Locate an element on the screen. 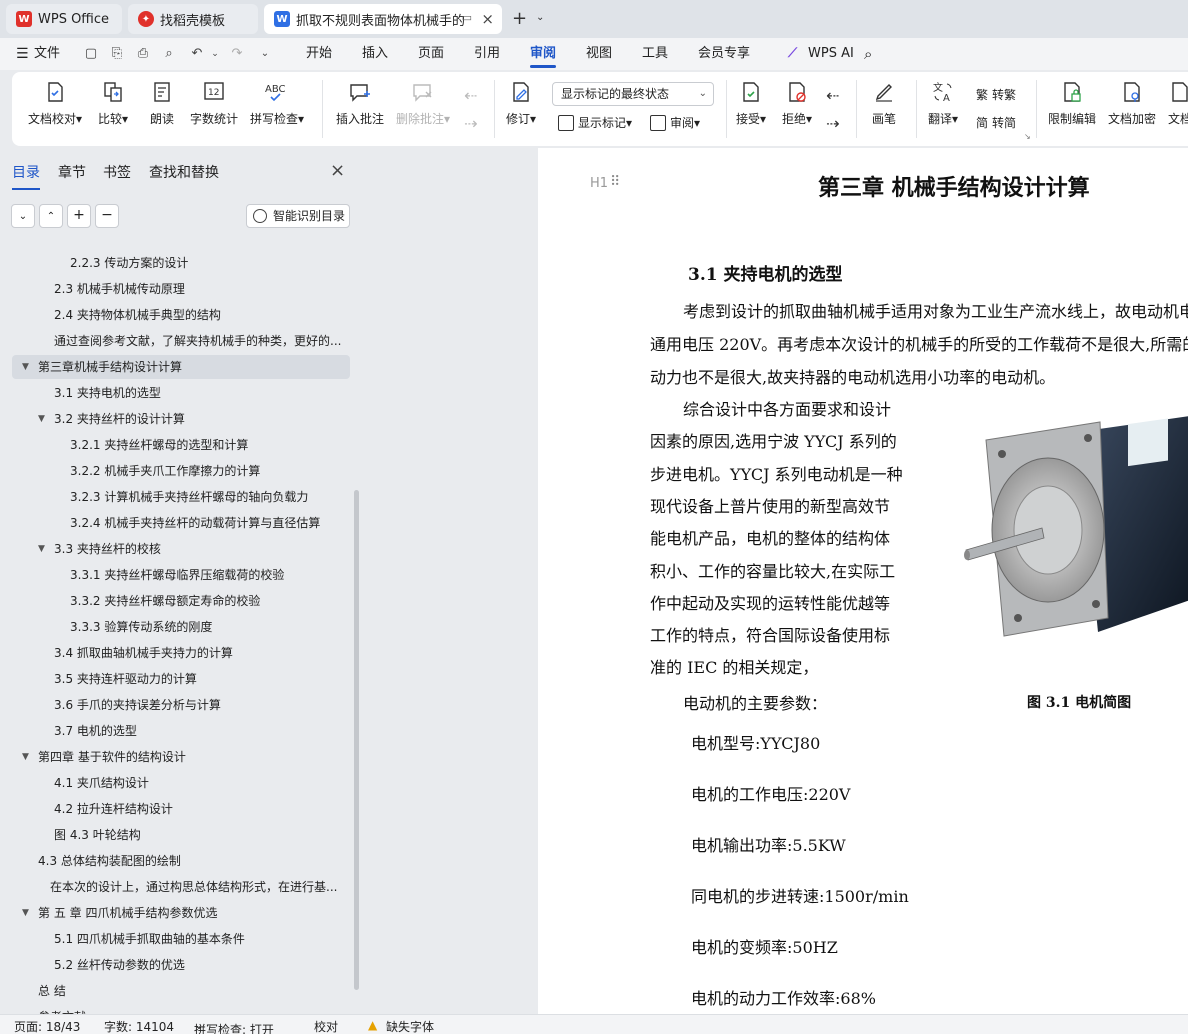 This screenshot has width=1188, height=1034. menu-home: 开始 is located at coordinates (319, 54).